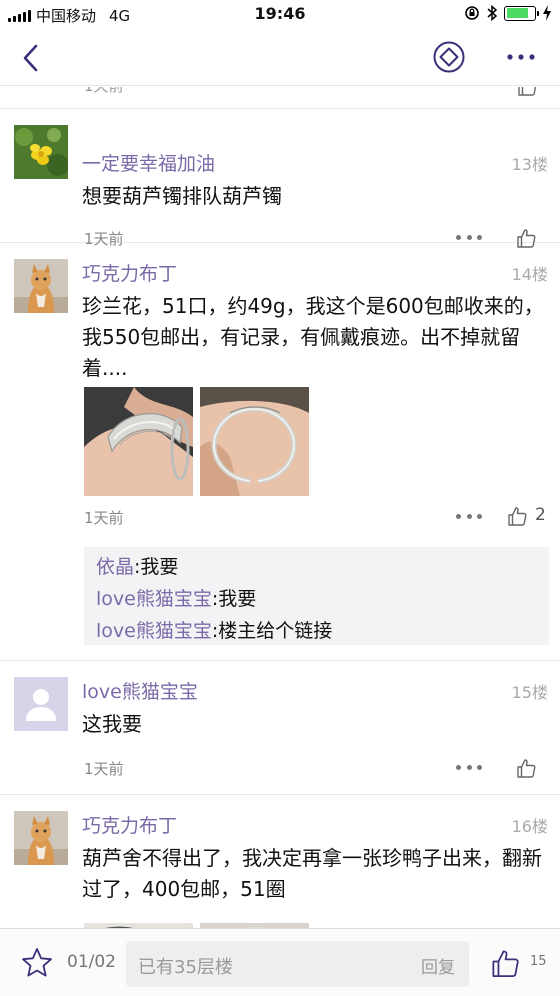 Image resolution: width=560 pixels, height=996 pixels. What do you see at coordinates (112, 724) in the screenshot?
I see `post-text: 这我要` at bounding box center [112, 724].